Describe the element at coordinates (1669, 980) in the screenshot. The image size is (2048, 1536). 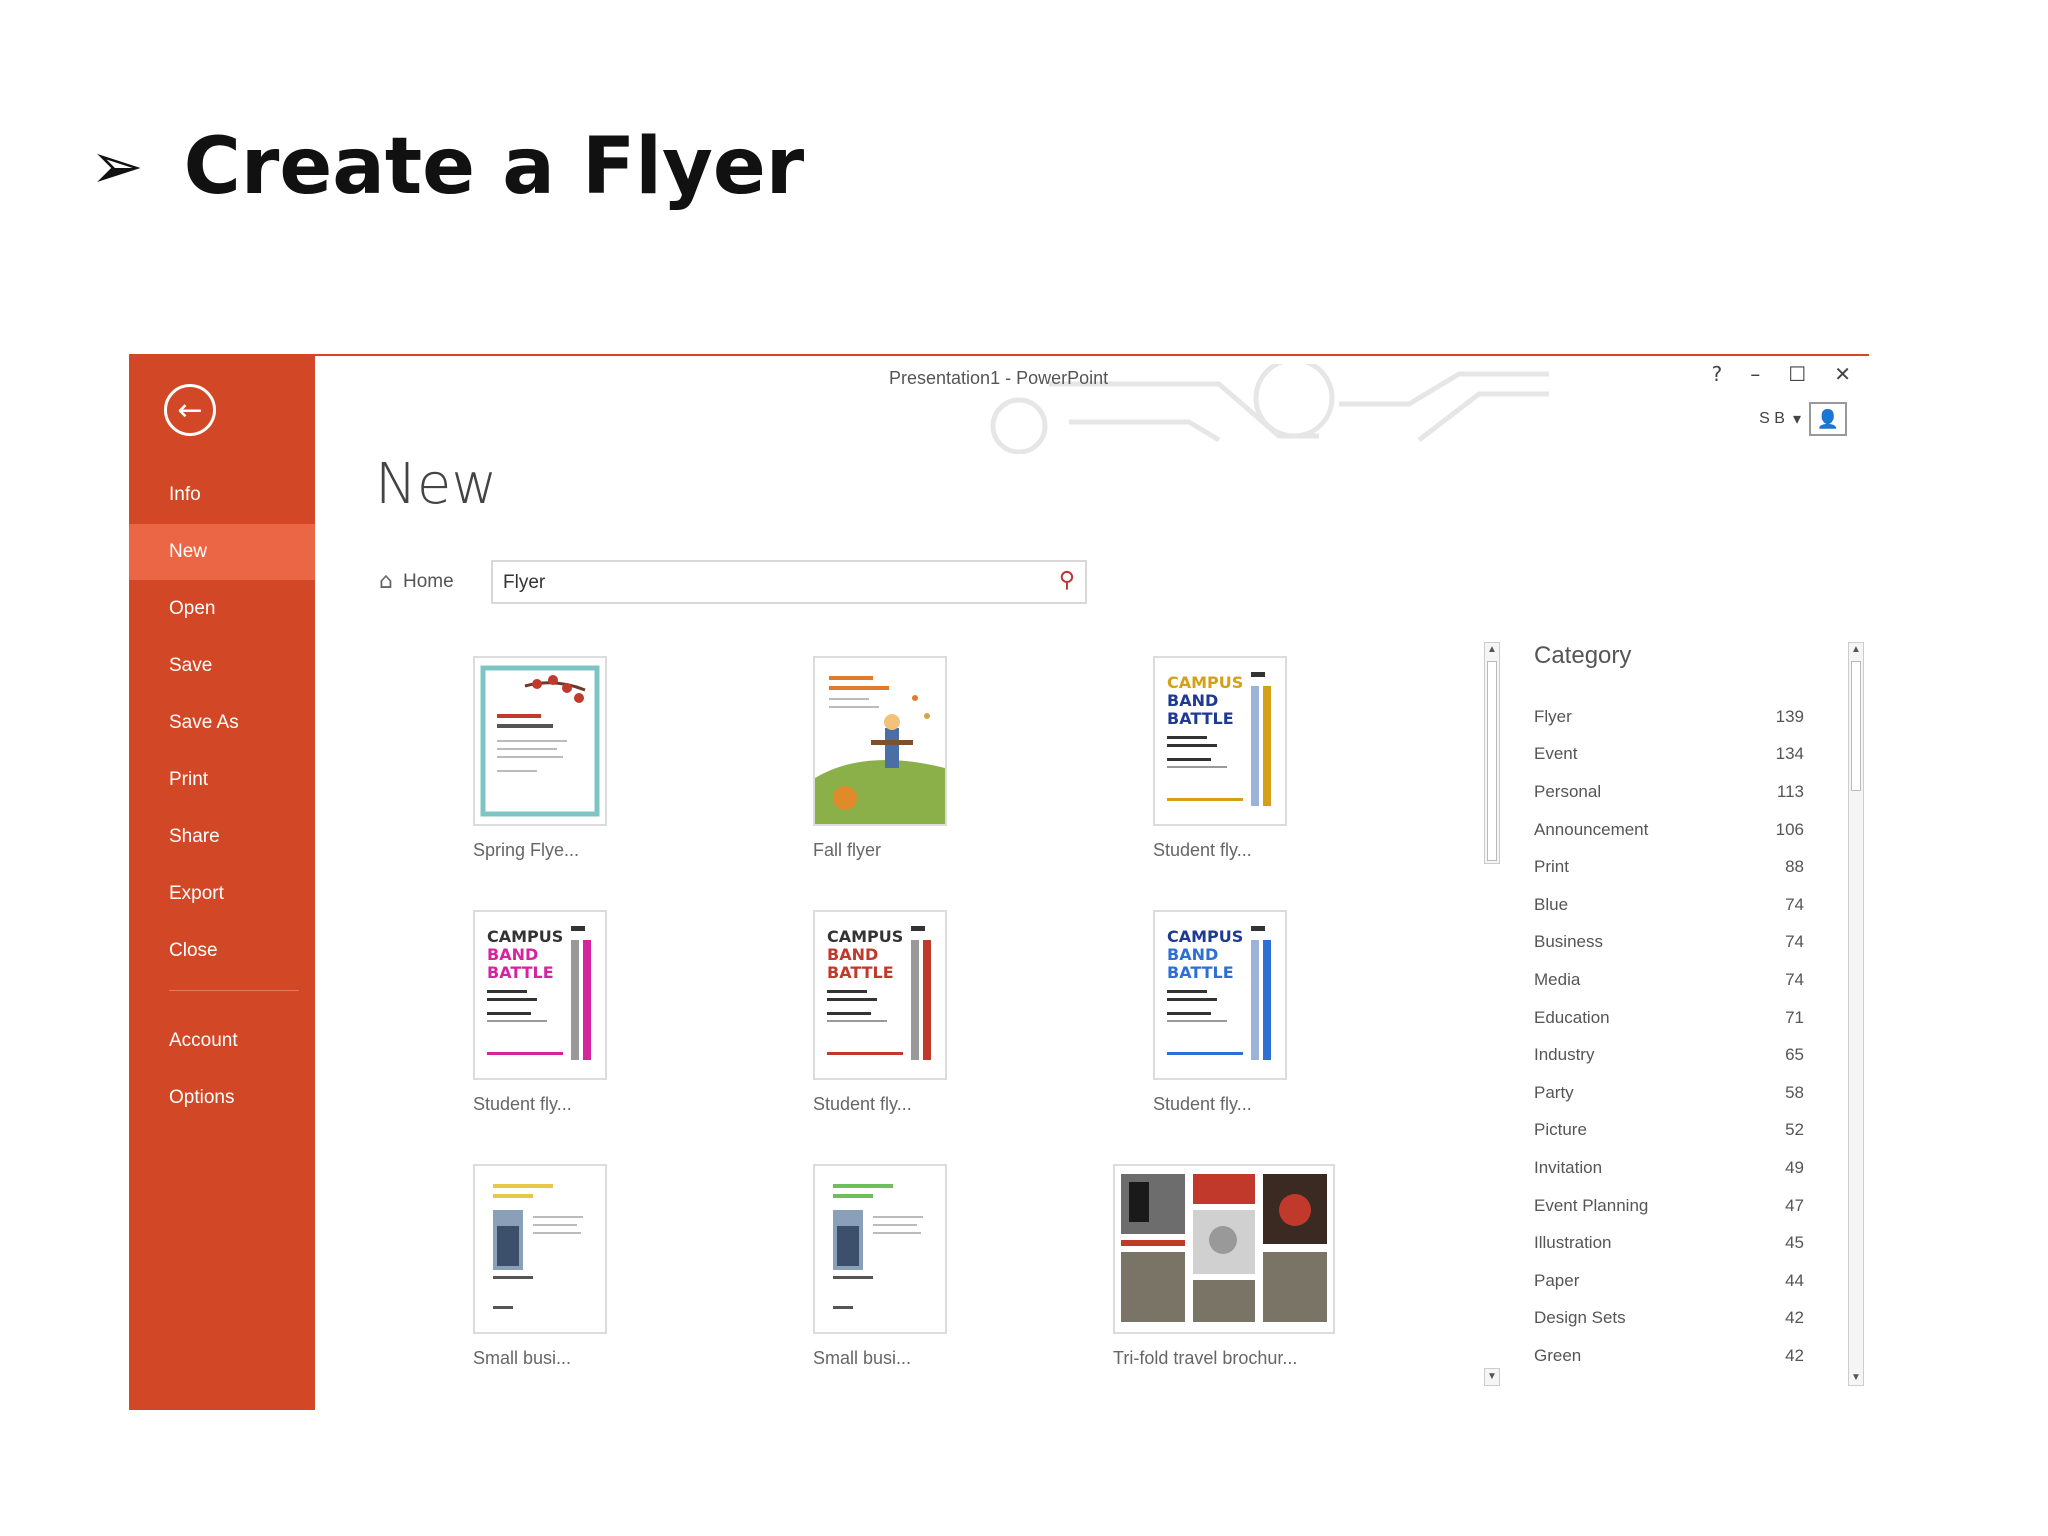
I see `category-item: Media 74` at that location.